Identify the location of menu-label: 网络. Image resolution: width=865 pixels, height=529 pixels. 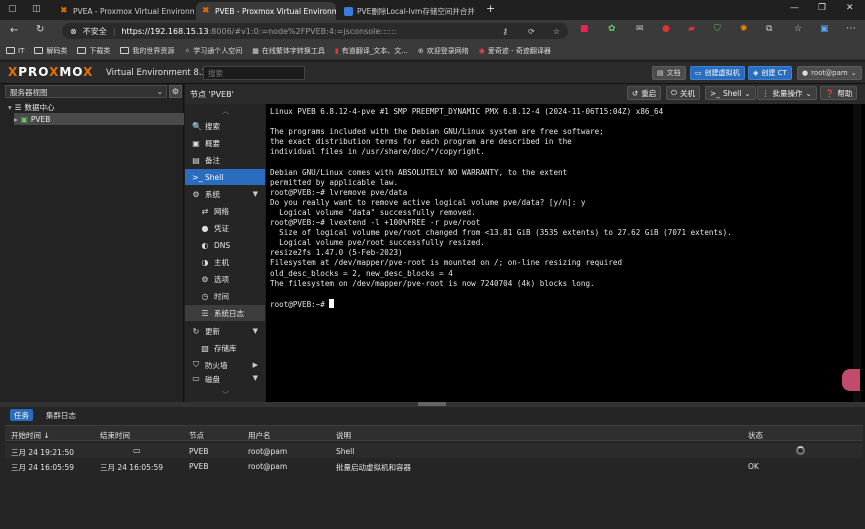
(221, 211).